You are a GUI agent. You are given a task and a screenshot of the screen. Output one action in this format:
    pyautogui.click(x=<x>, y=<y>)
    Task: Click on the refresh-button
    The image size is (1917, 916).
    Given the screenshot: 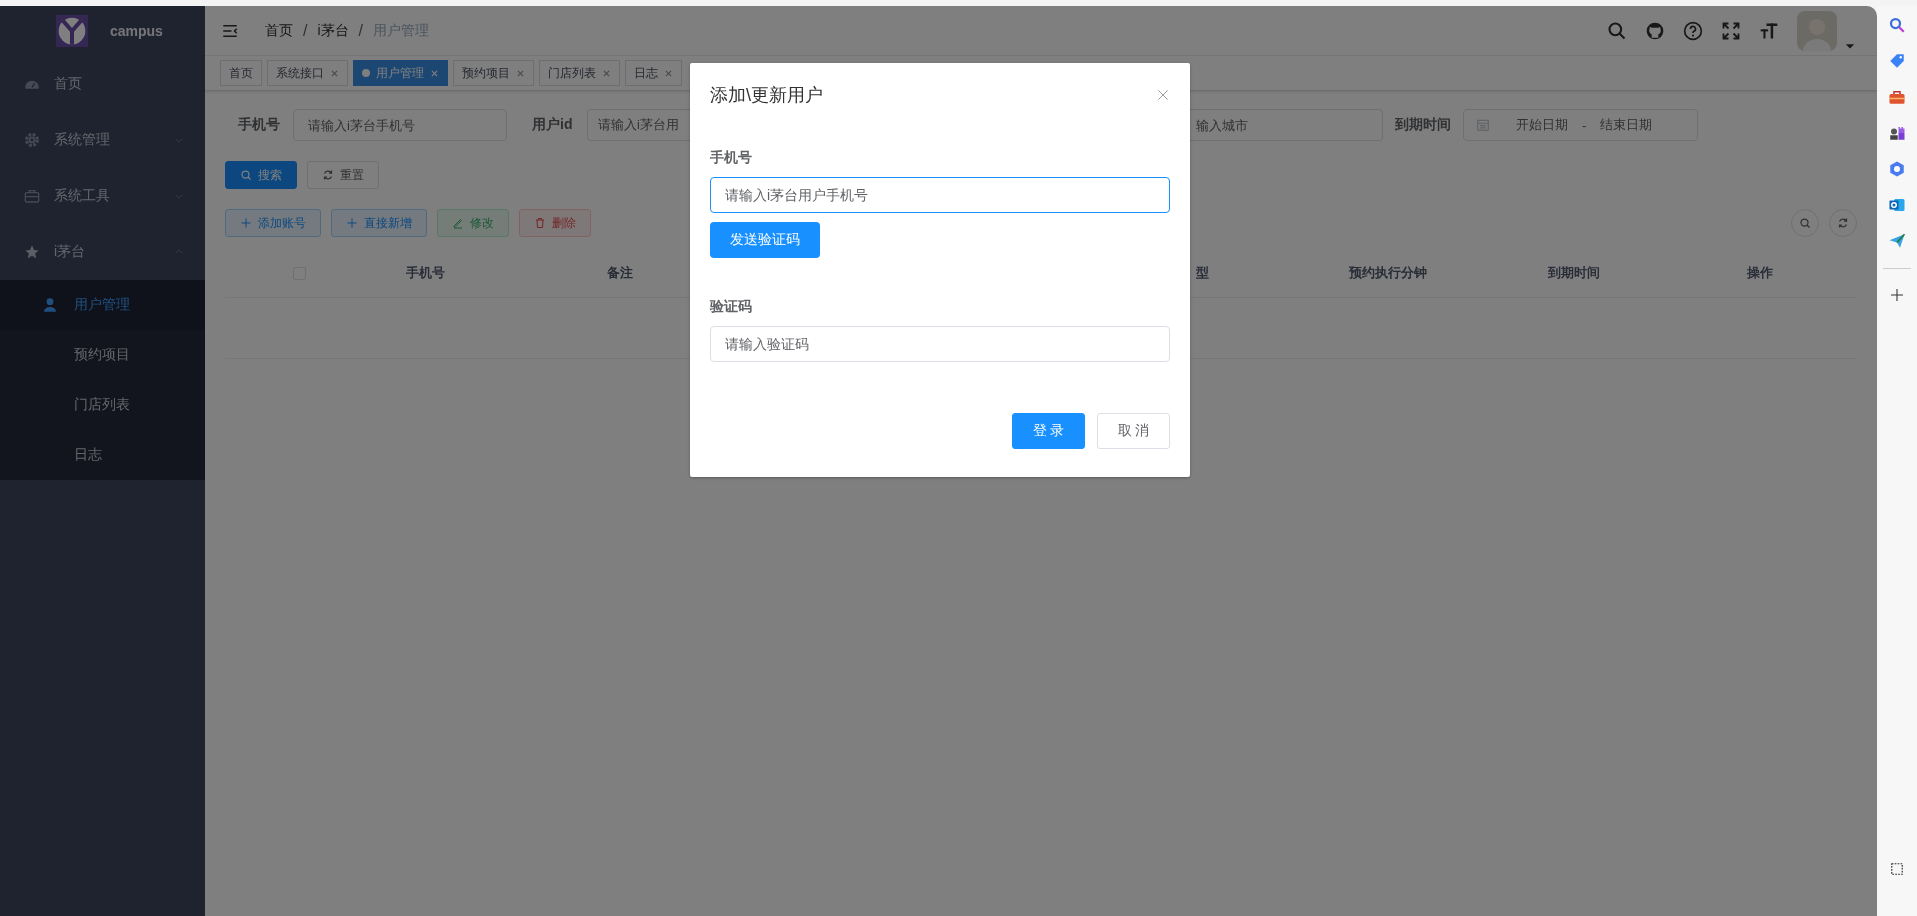 What is the action you would take?
    pyautogui.click(x=1843, y=223)
    